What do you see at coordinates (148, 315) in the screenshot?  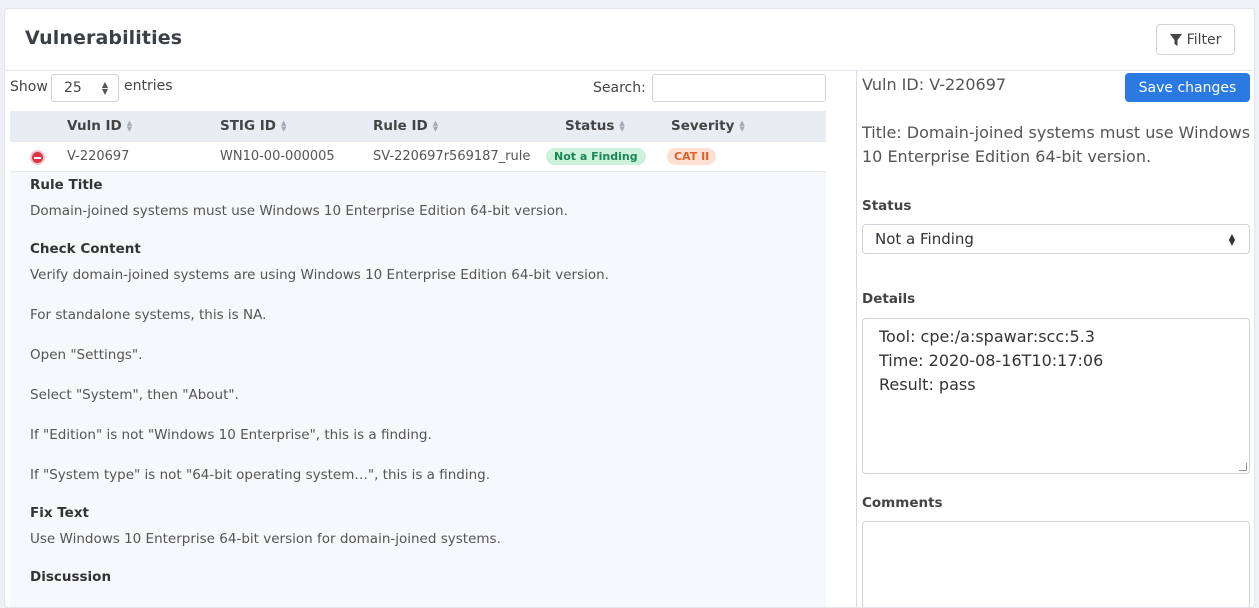 I see `check-line: For standalone systems, this is NA.` at bounding box center [148, 315].